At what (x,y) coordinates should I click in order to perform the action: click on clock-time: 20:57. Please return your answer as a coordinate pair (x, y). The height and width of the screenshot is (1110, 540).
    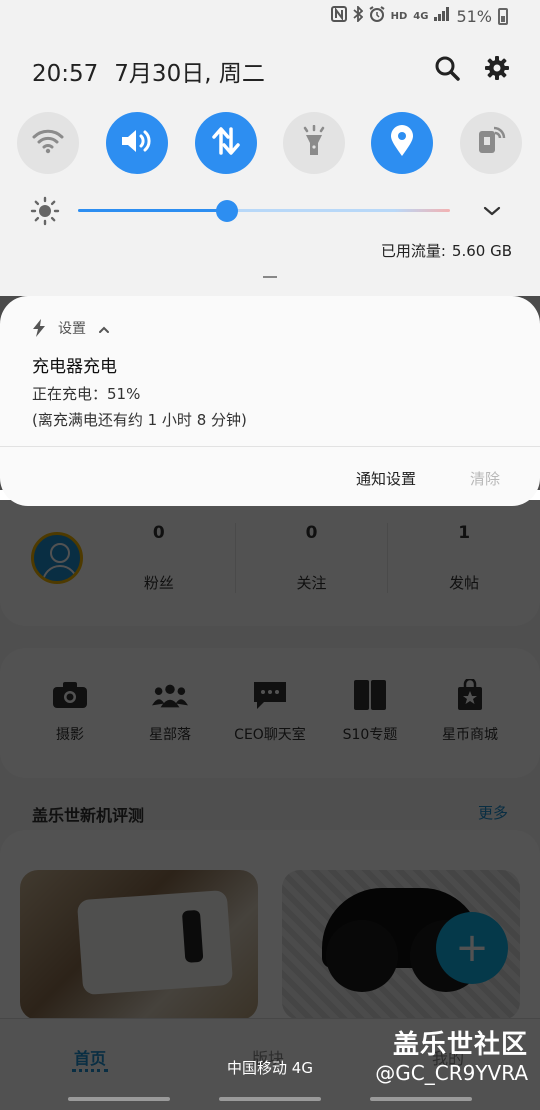
    Looking at the image, I should click on (65, 74).